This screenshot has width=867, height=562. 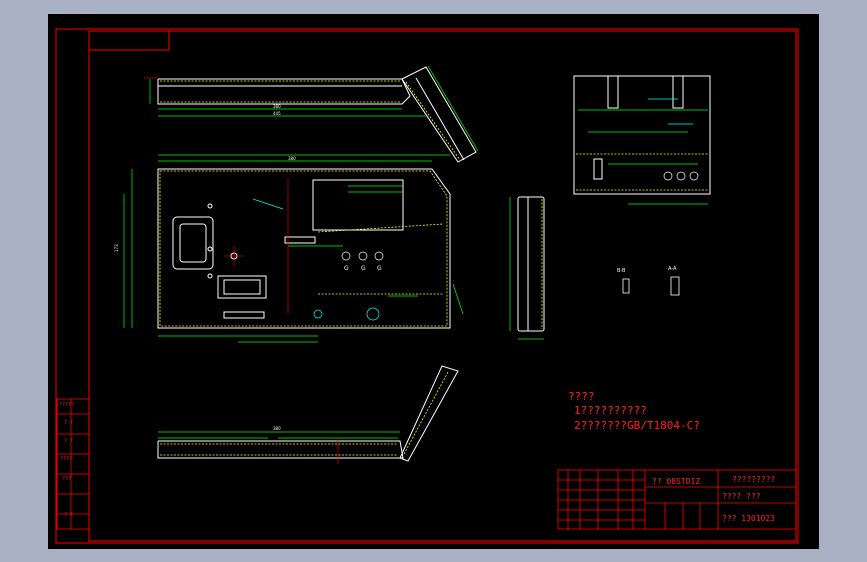 What do you see at coordinates (741, 496) in the screenshot?
I see `title-block-scale-row: ???? ???` at bounding box center [741, 496].